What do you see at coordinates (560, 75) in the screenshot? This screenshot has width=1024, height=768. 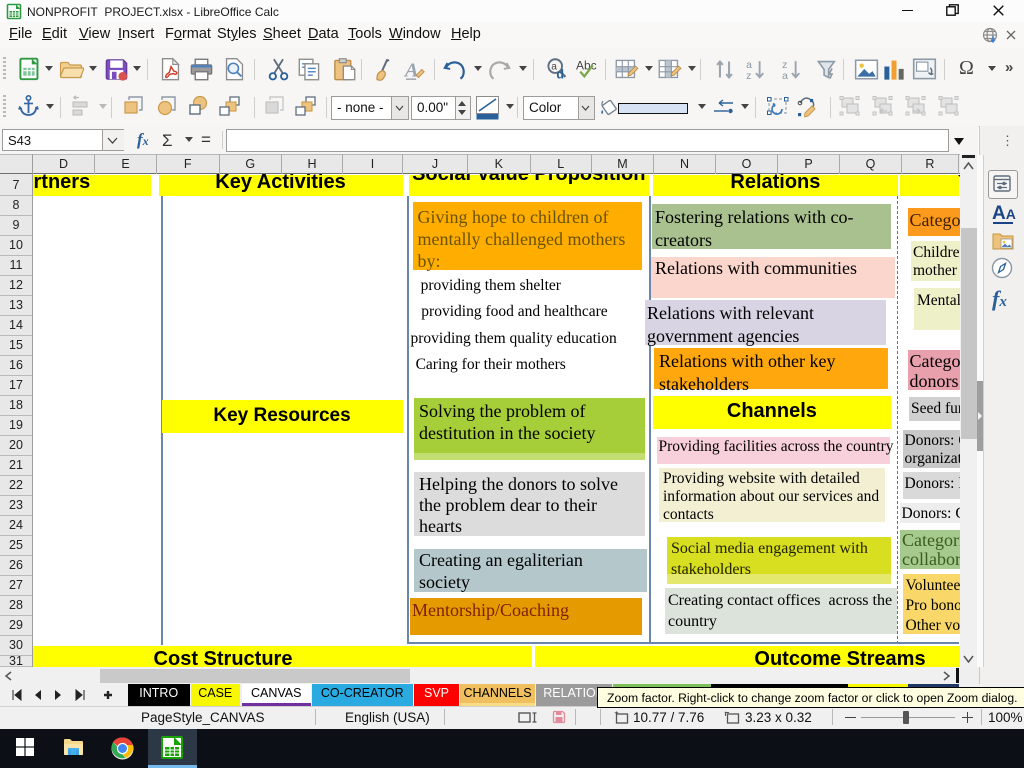 I see `svg-text: d` at bounding box center [560, 75].